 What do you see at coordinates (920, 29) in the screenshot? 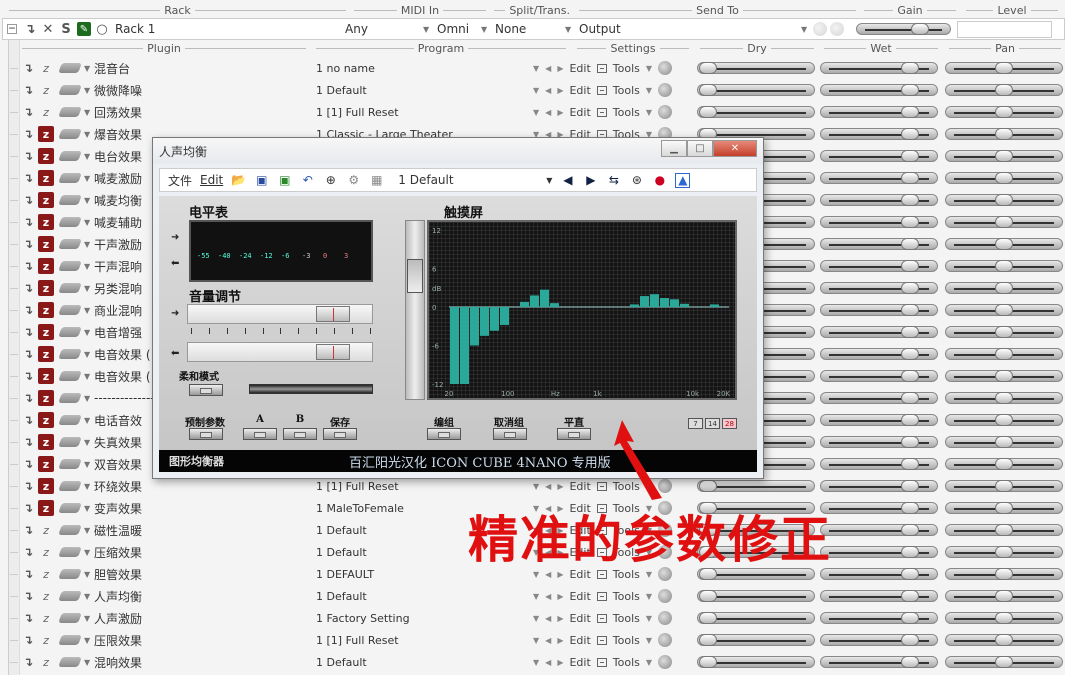
I see `gain-slider-thumb` at bounding box center [920, 29].